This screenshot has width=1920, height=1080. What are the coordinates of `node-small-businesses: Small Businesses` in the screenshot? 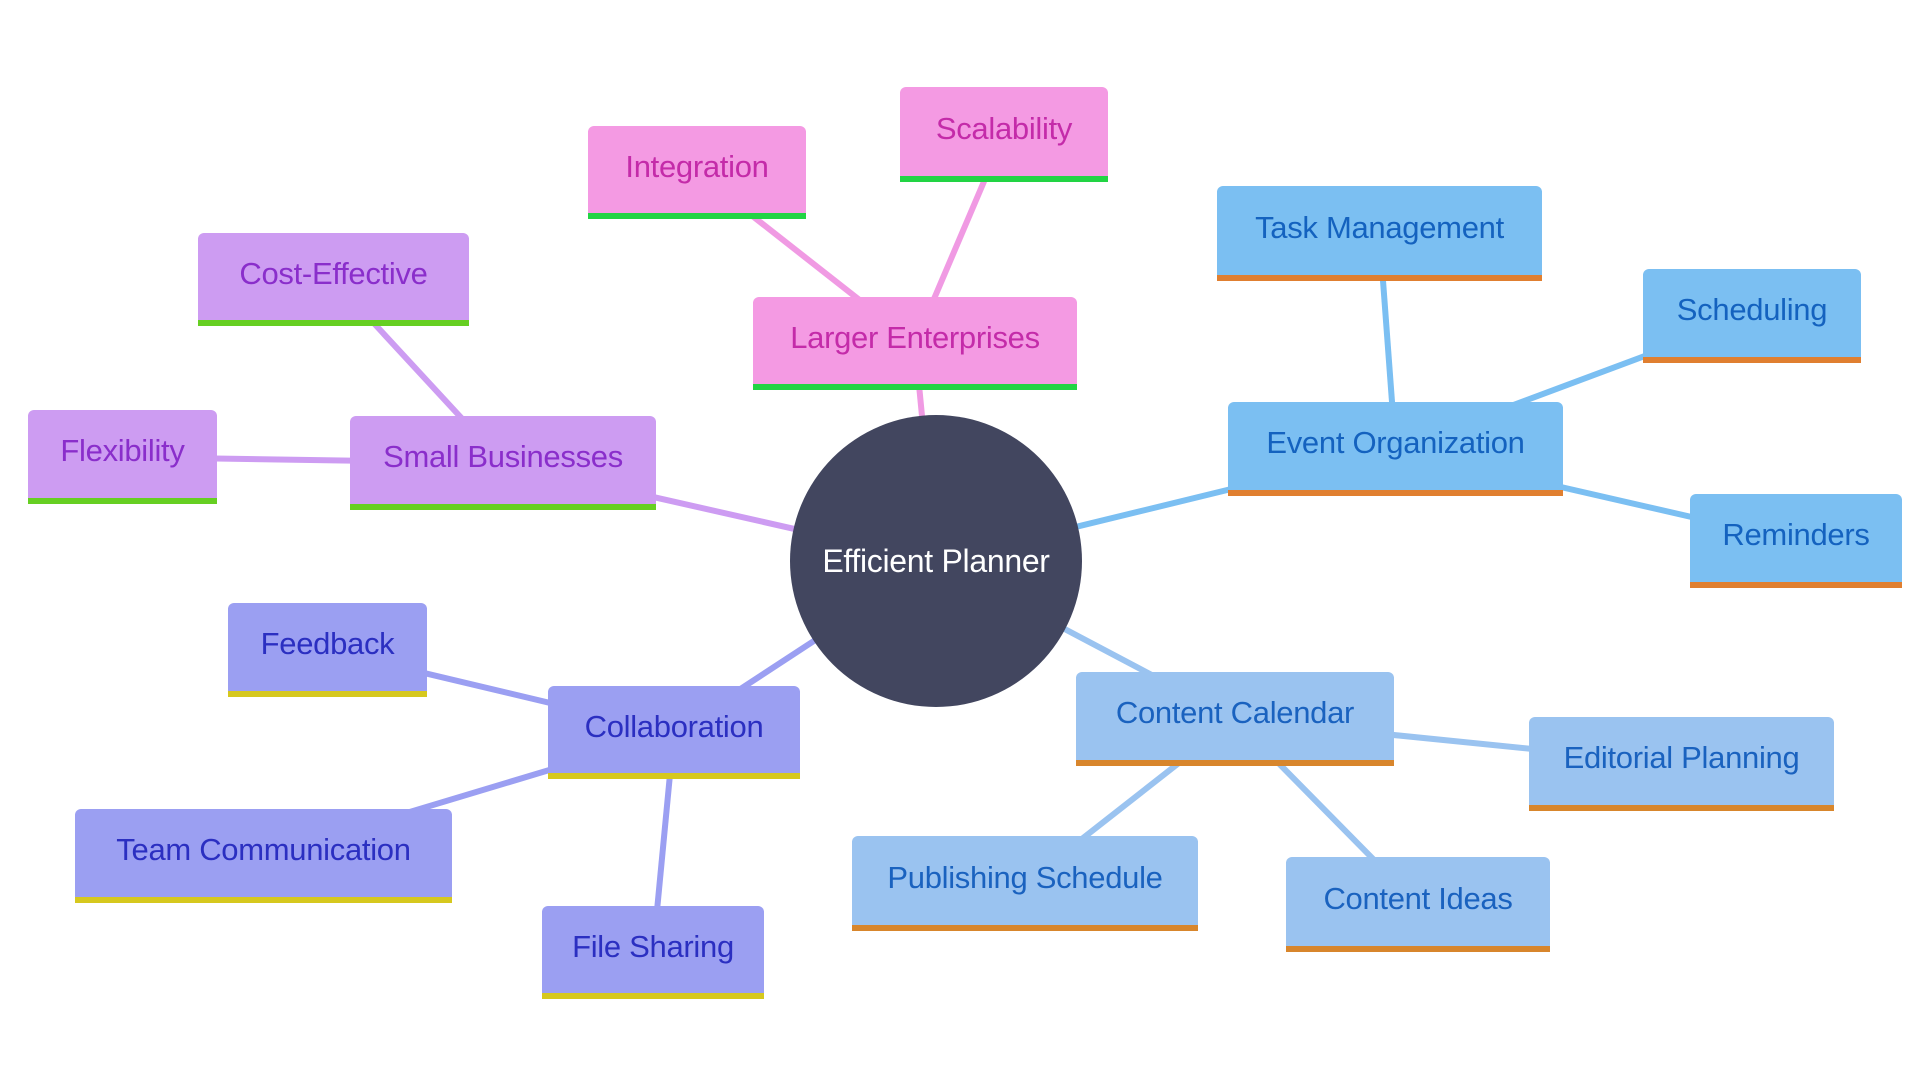 It's located at (503, 463).